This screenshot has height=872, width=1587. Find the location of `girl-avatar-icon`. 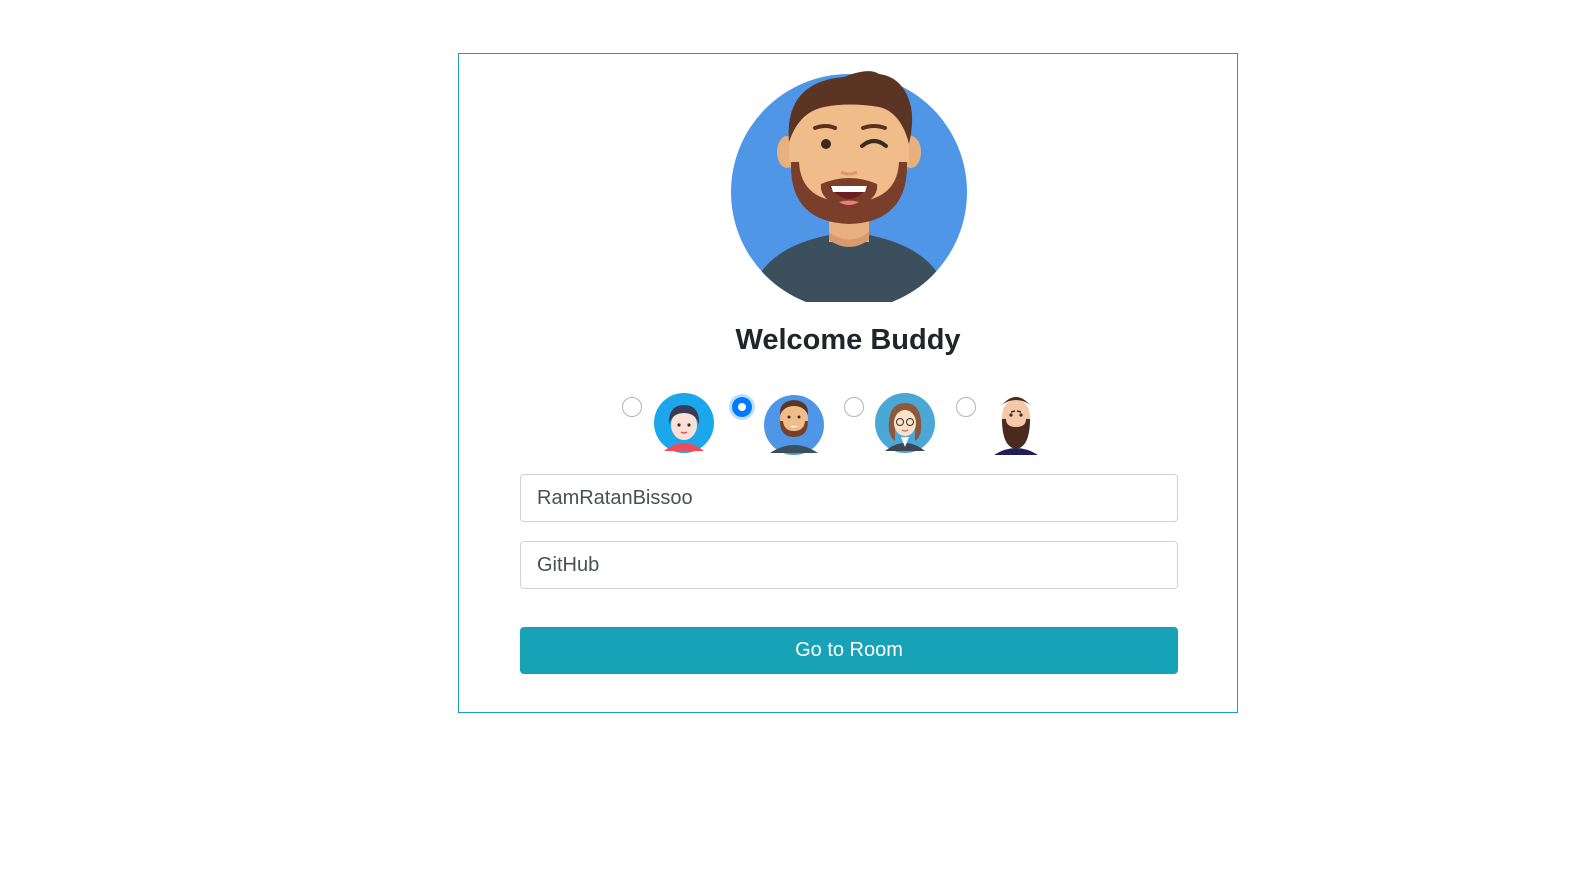

girl-avatar-icon is located at coordinates (684, 423).